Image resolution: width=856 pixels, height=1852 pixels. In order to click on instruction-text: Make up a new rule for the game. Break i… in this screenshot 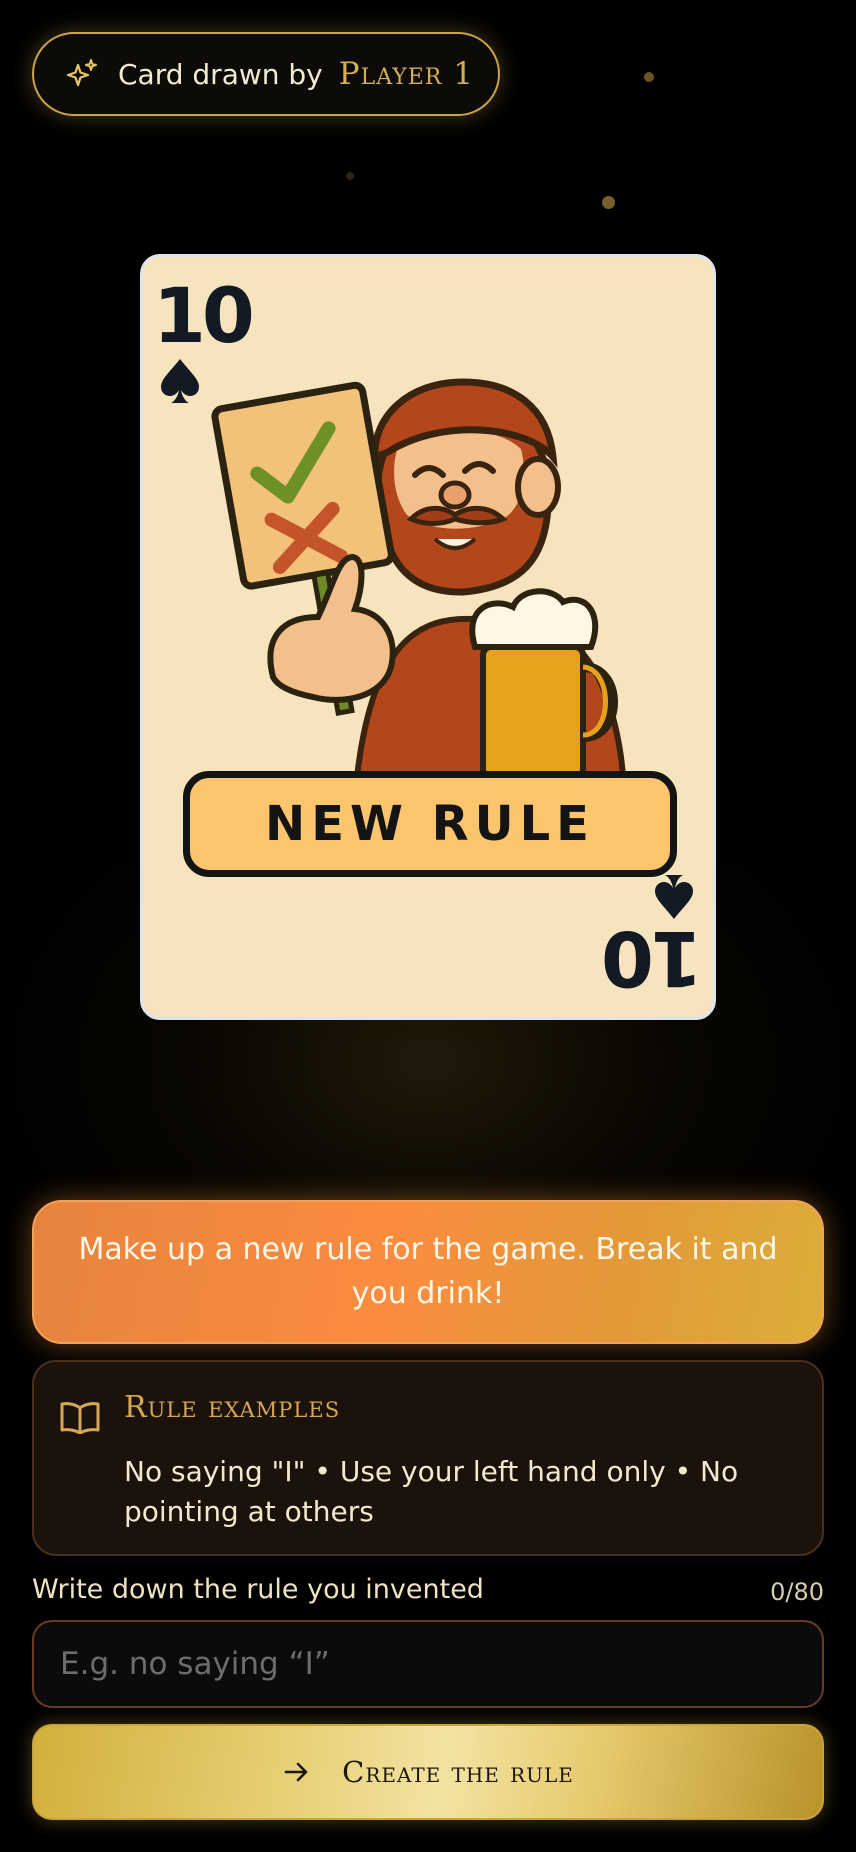, I will do `click(428, 1271)`.